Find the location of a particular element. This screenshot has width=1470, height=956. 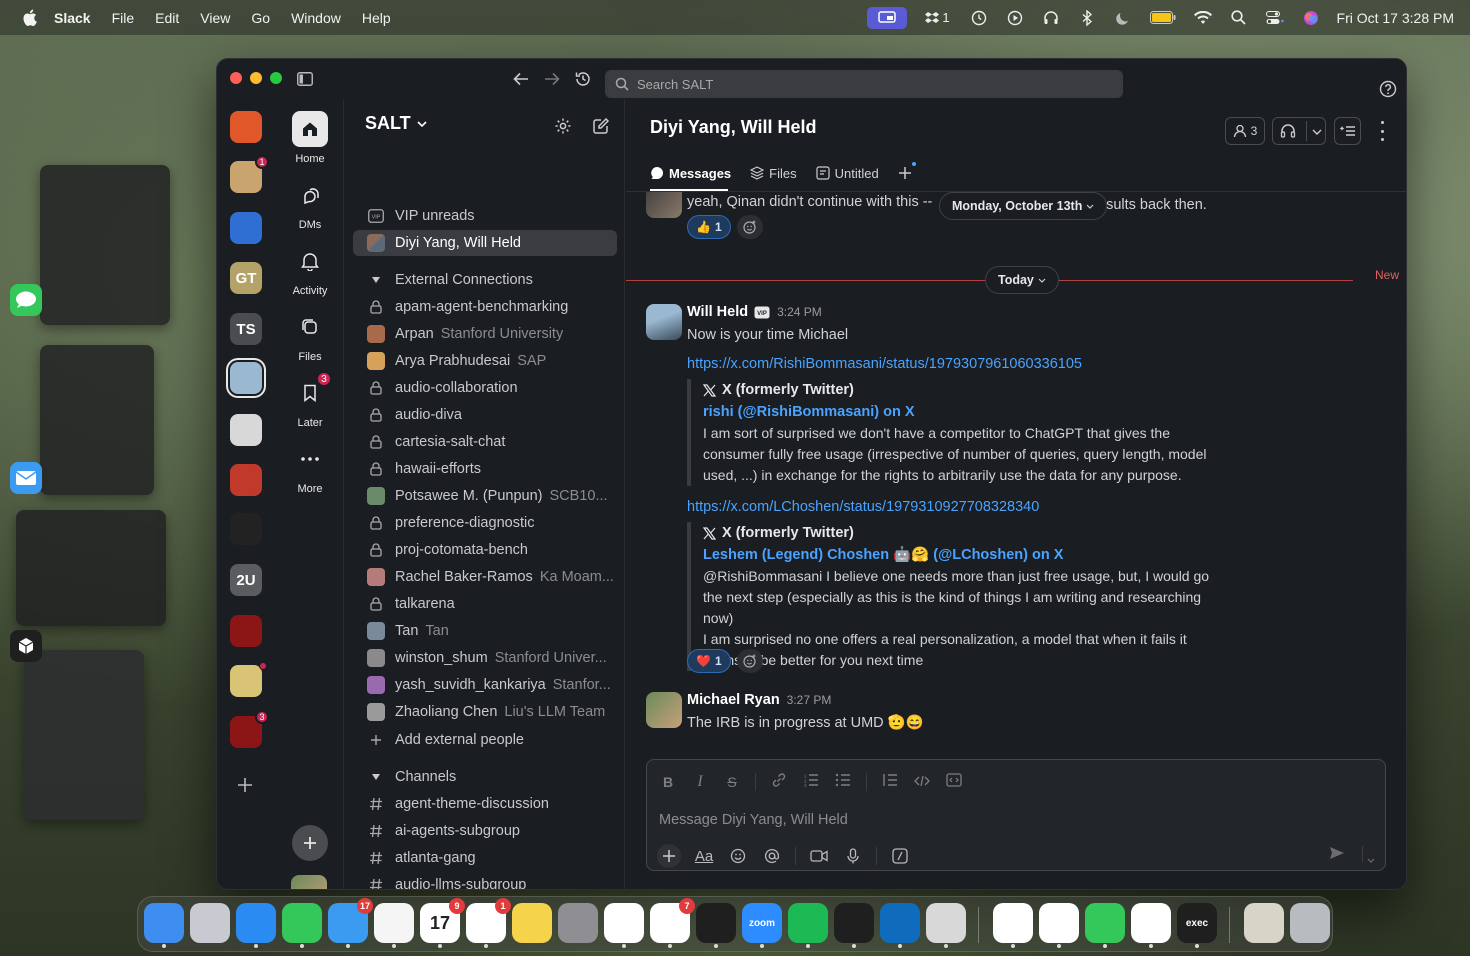

menu-app-name: Slack is located at coordinates (72, 18).